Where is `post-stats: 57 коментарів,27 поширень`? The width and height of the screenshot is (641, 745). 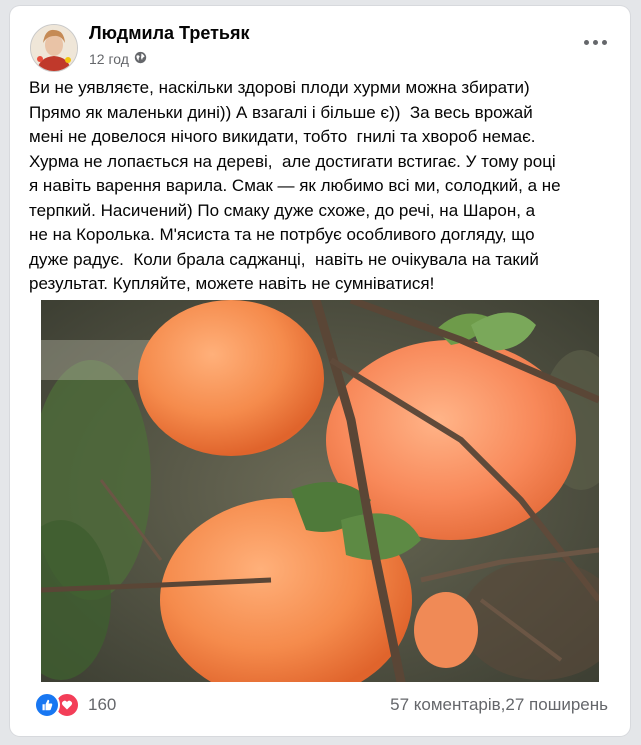
post-stats: 57 коментарів,27 поширень is located at coordinates (499, 705).